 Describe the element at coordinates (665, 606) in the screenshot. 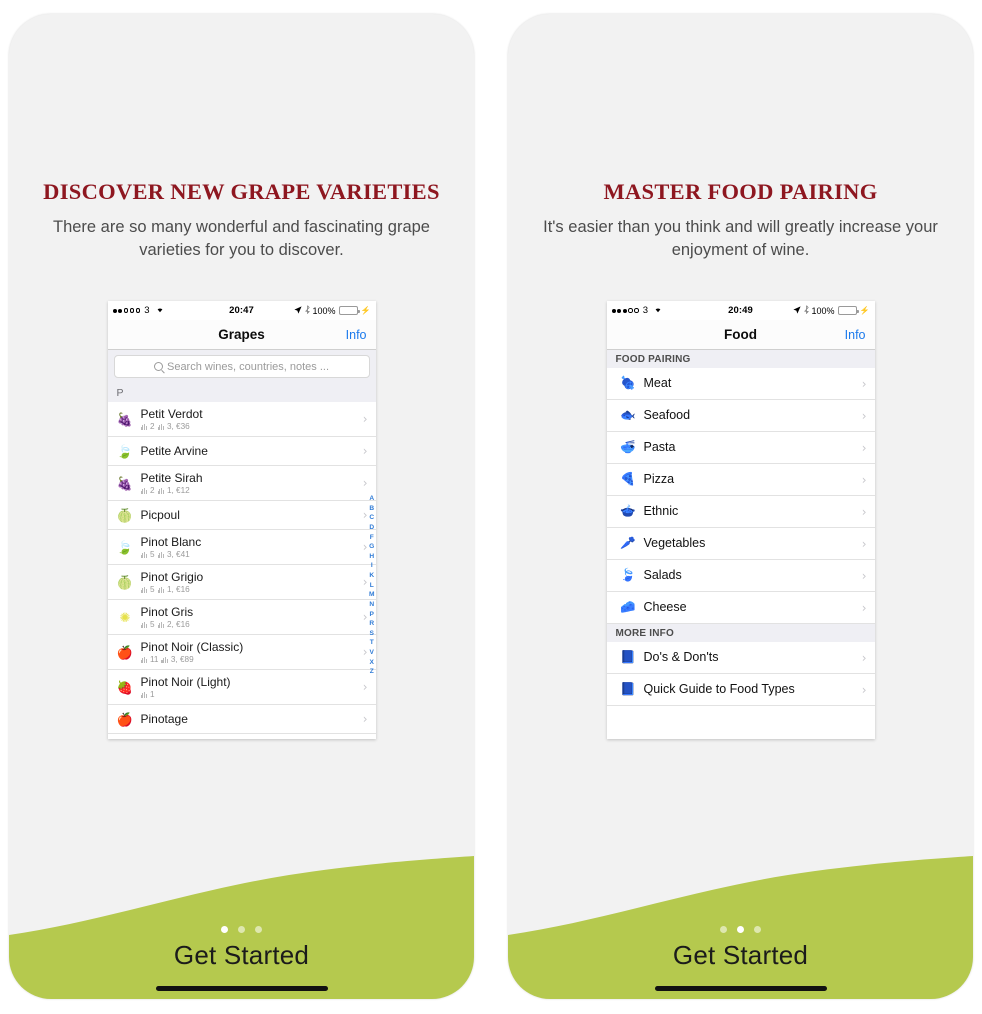

I see `food-name: Cheese` at that location.